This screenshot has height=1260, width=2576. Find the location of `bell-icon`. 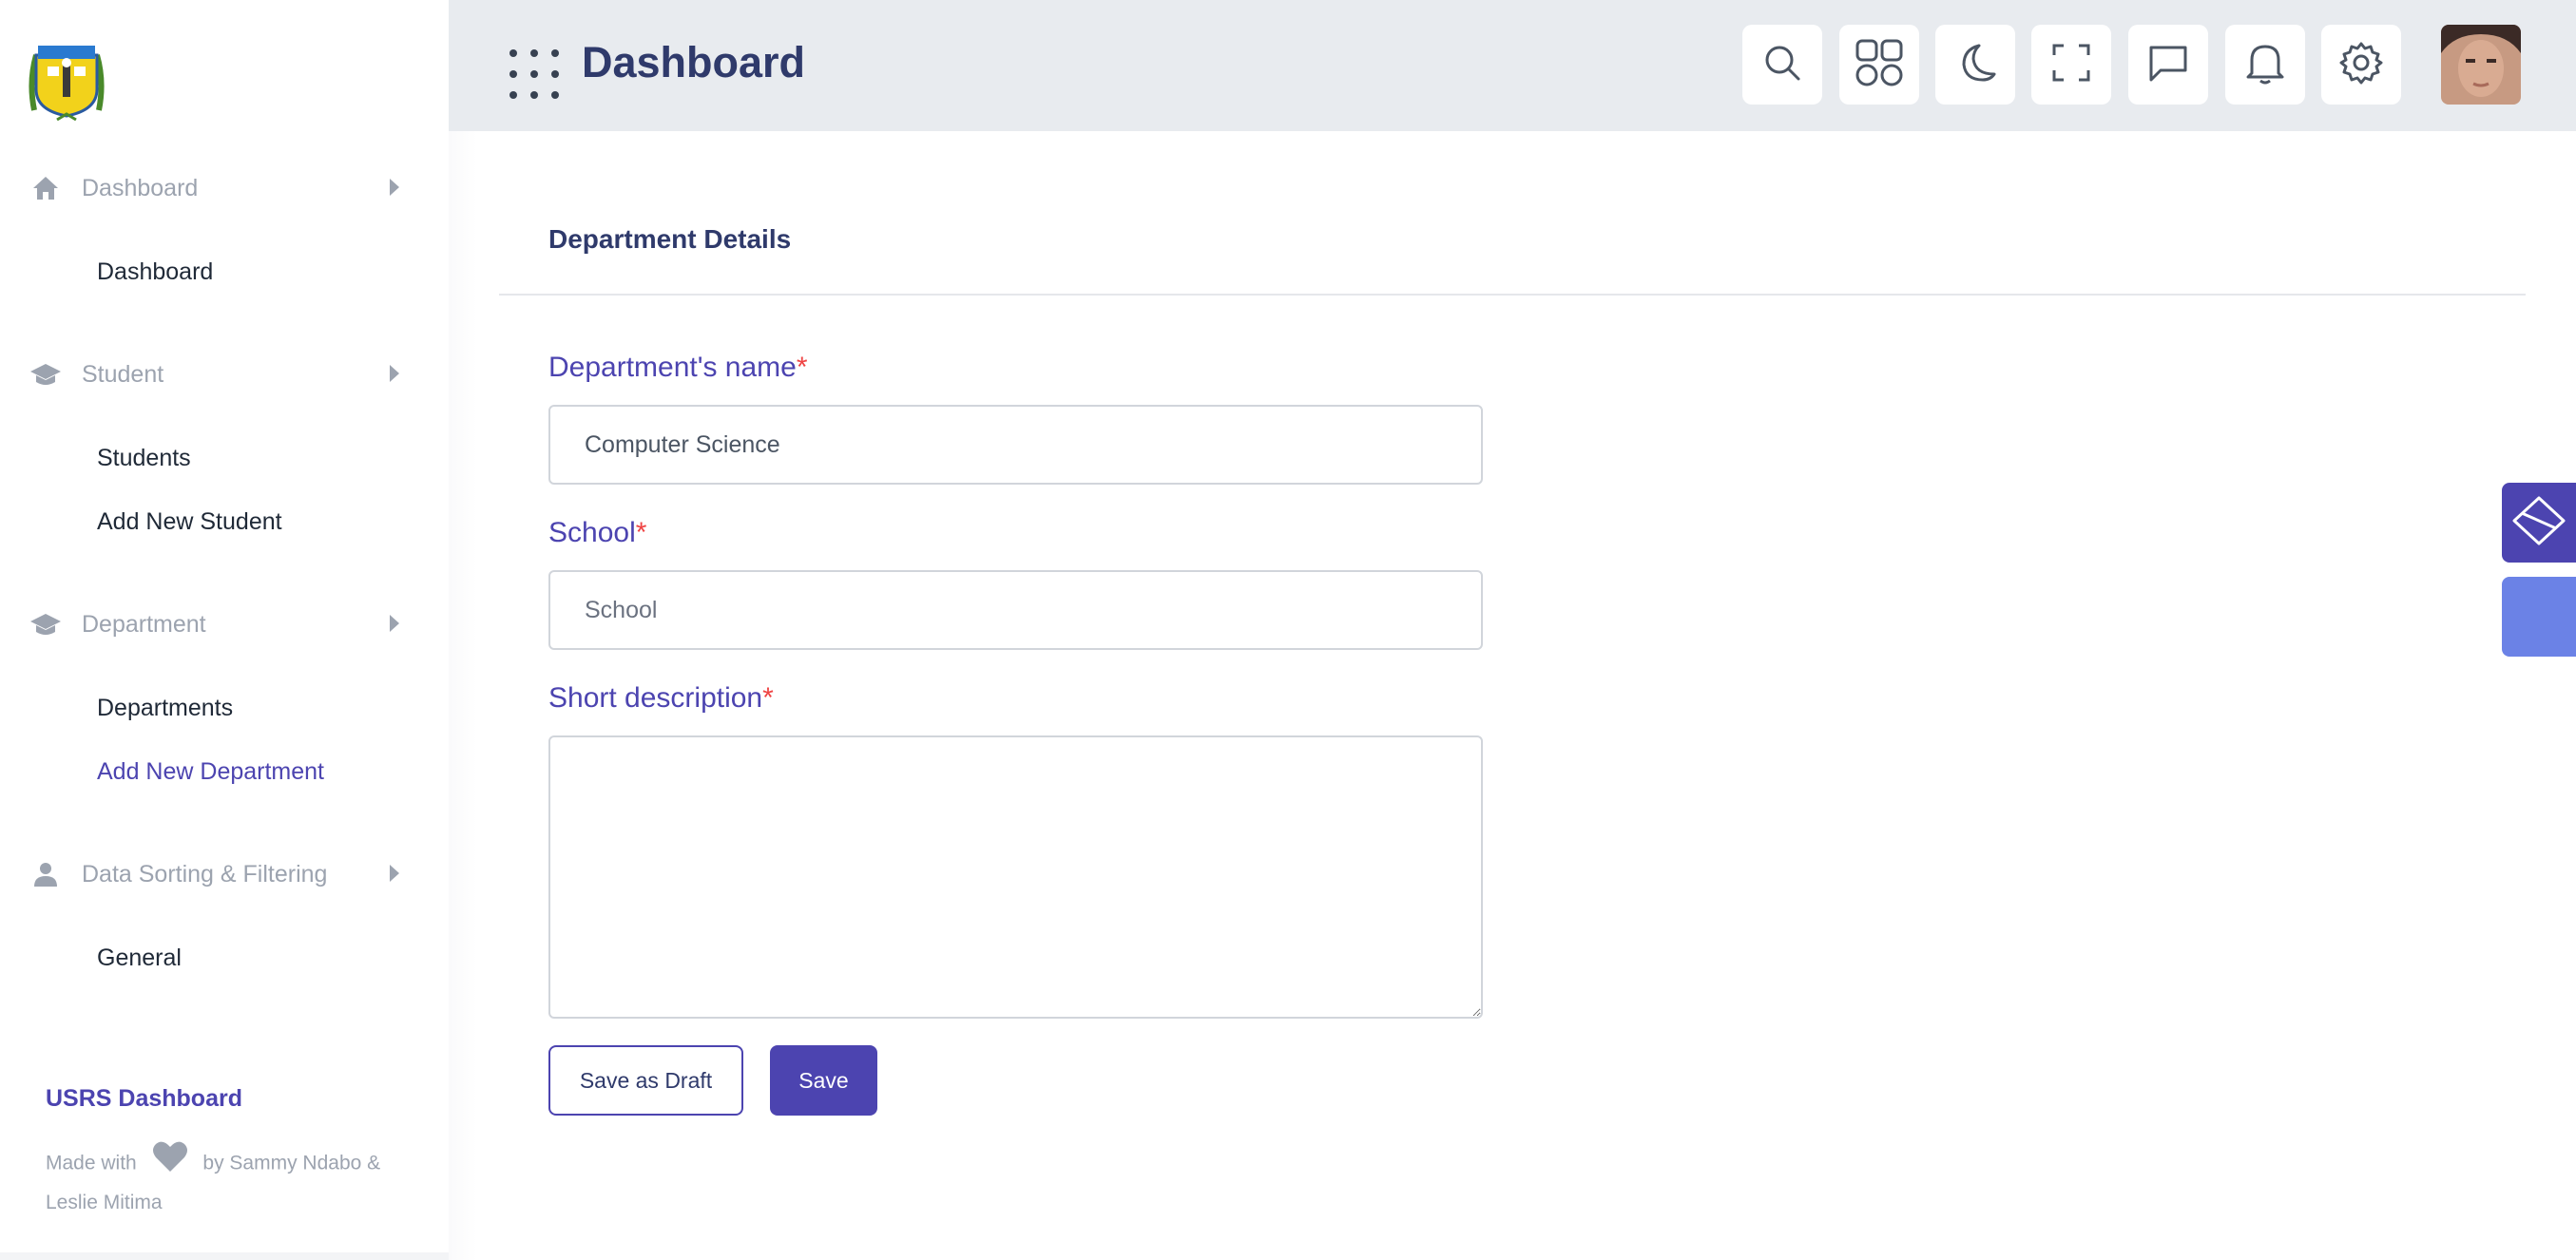

bell-icon is located at coordinates (2265, 65).